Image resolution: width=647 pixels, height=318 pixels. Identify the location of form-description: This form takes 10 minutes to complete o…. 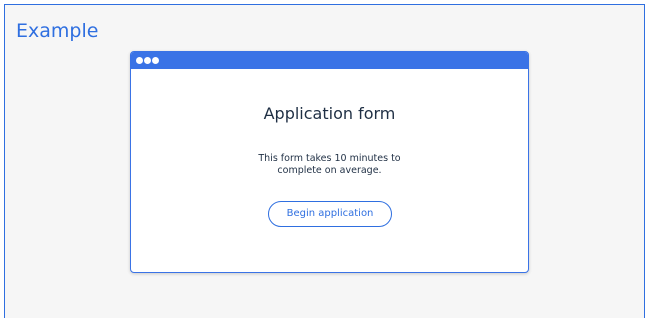
(329, 164).